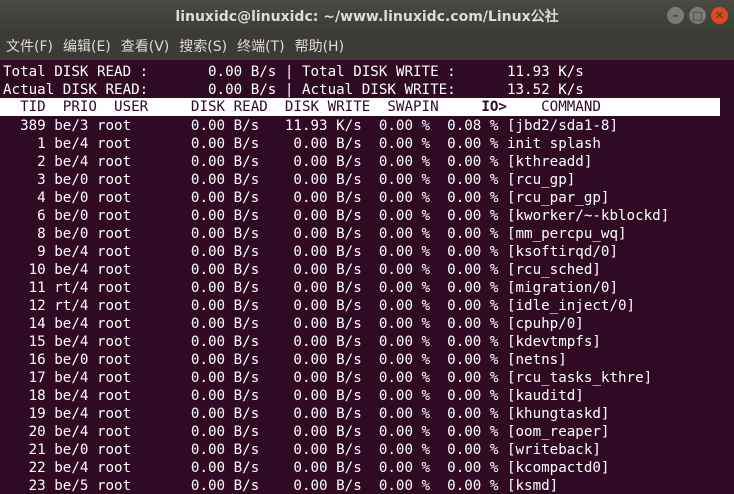 This screenshot has height=494, width=734. I want to click on menu-terminal: 终端(T), so click(260, 46).